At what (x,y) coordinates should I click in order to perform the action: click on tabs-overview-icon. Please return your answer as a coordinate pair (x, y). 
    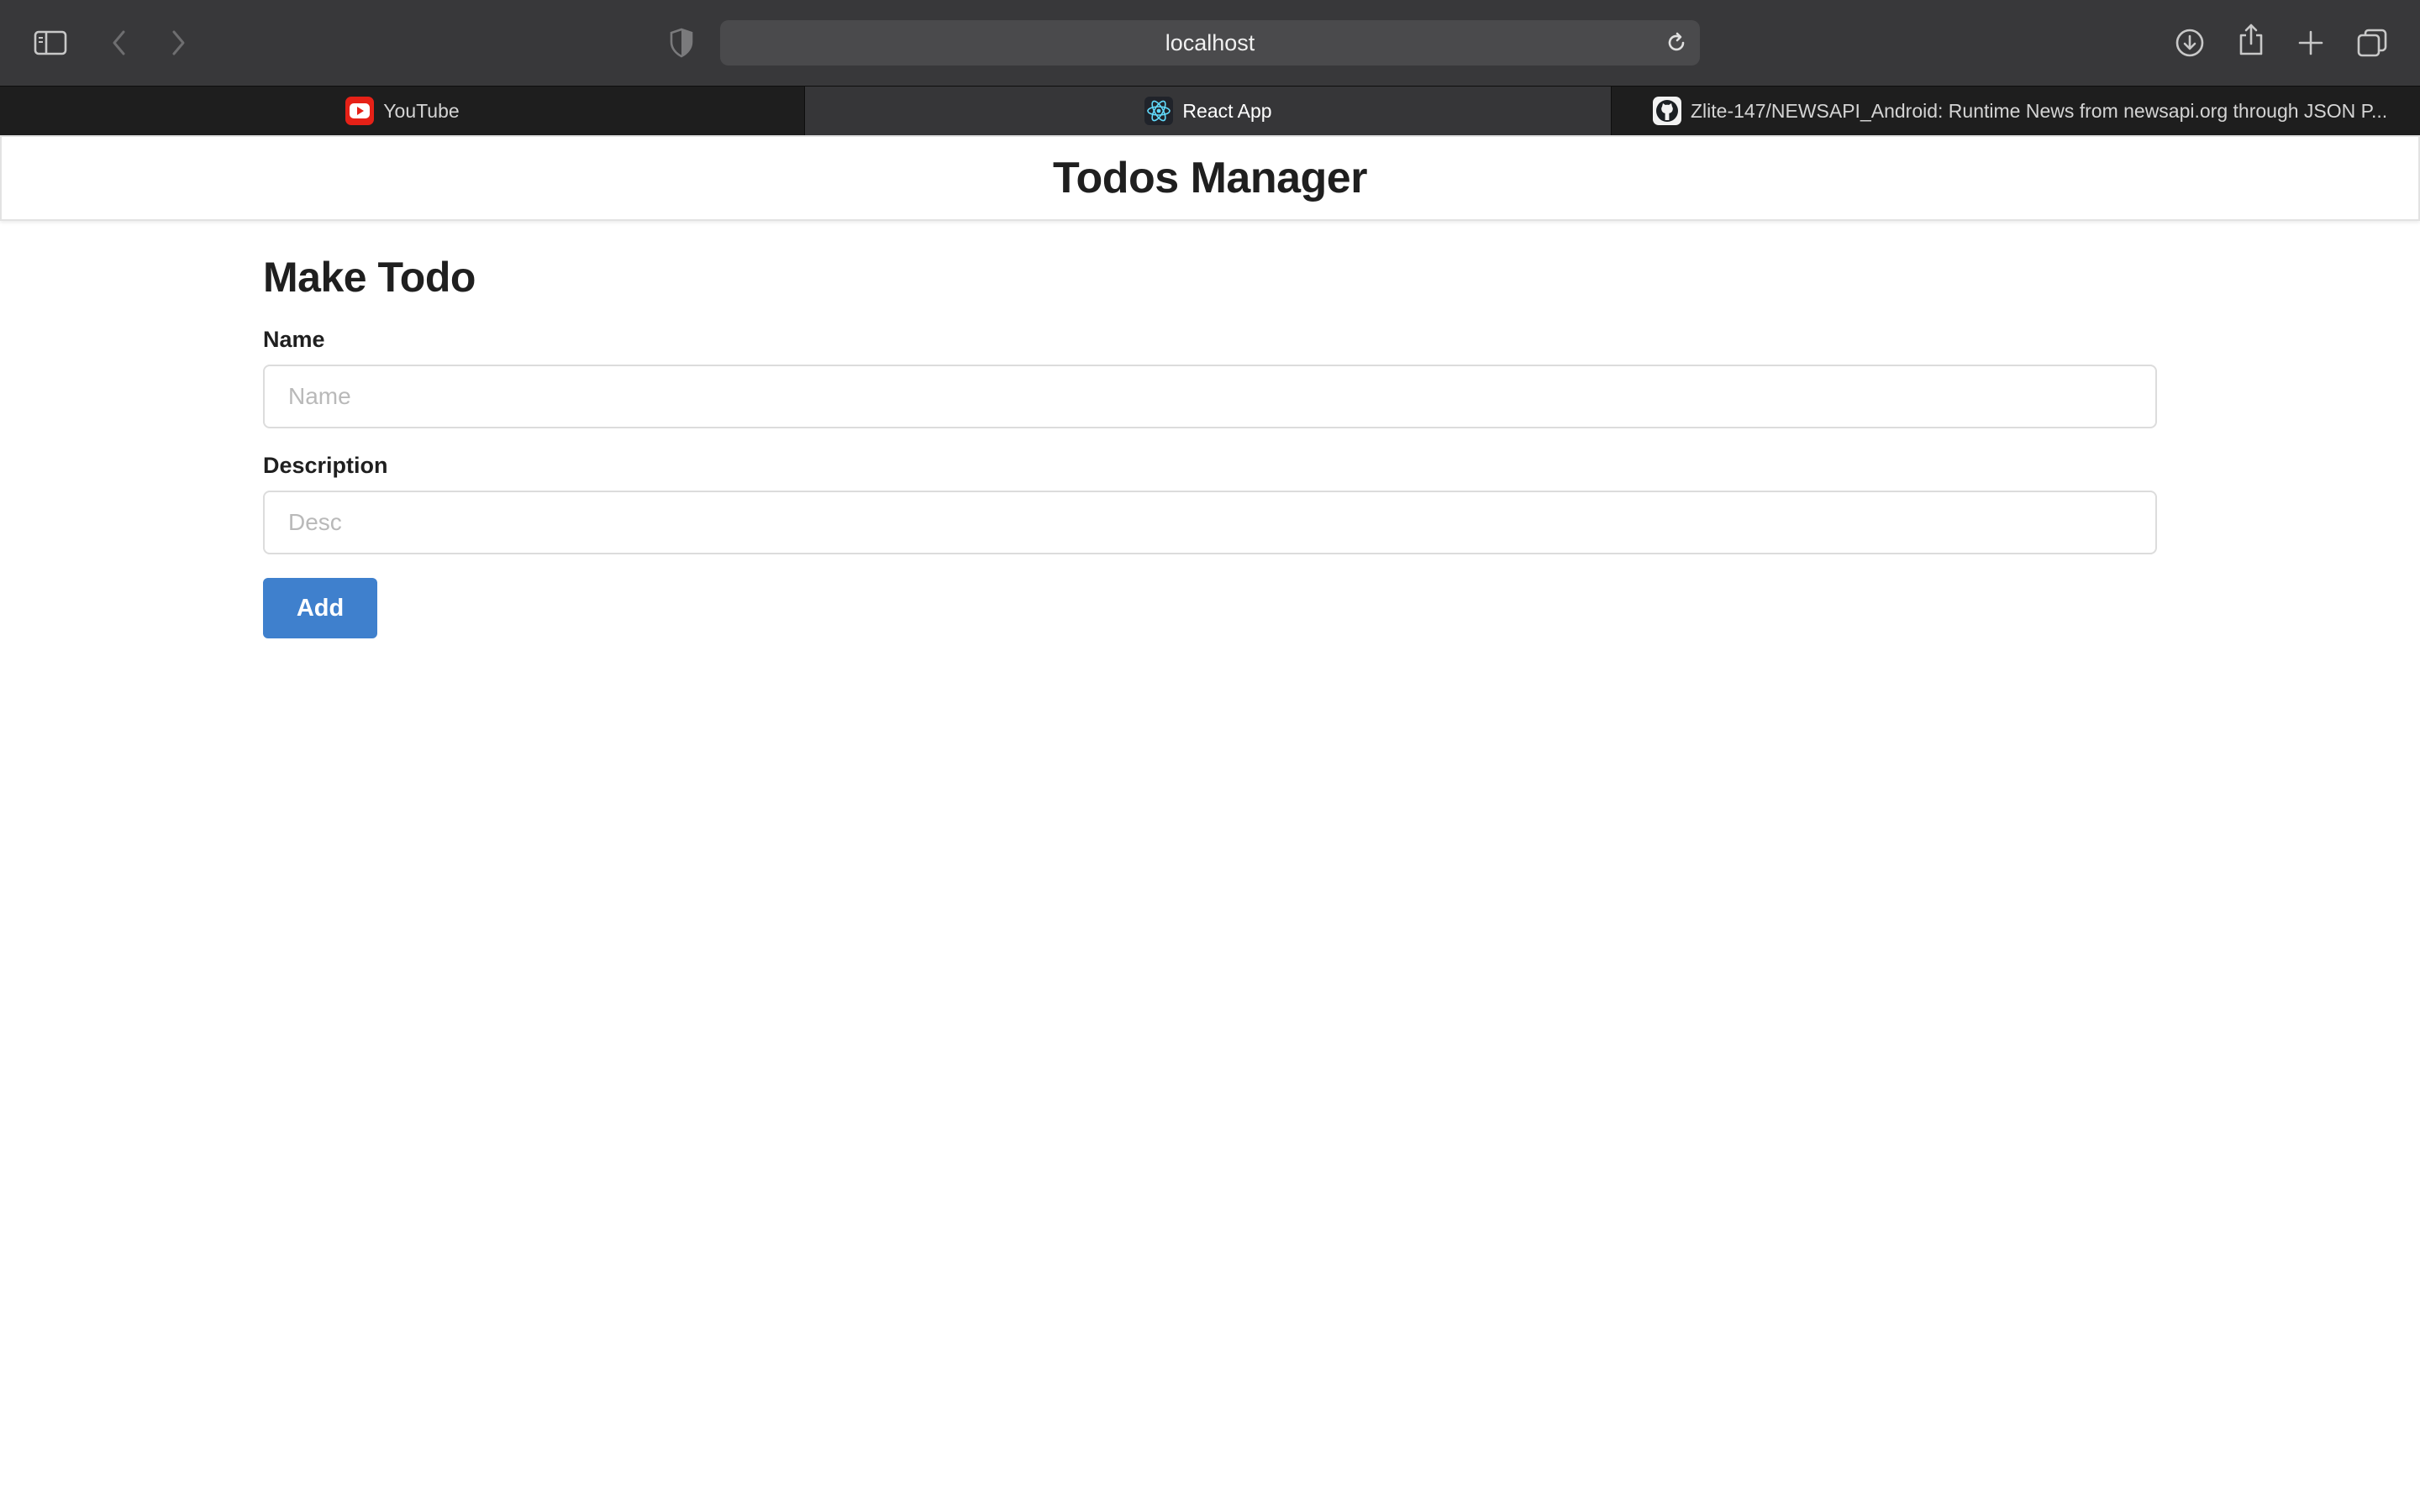
    Looking at the image, I should click on (2372, 43).